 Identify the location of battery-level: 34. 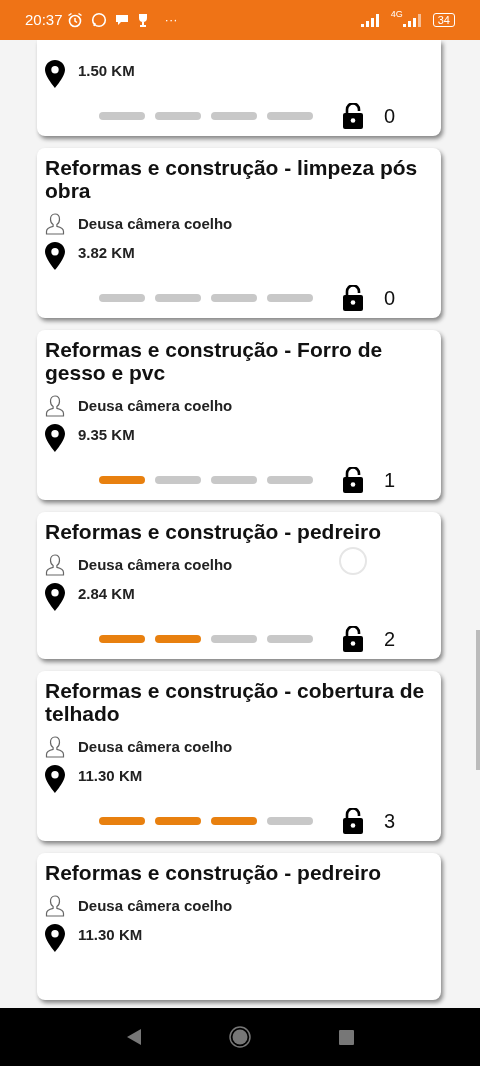
(443, 20).